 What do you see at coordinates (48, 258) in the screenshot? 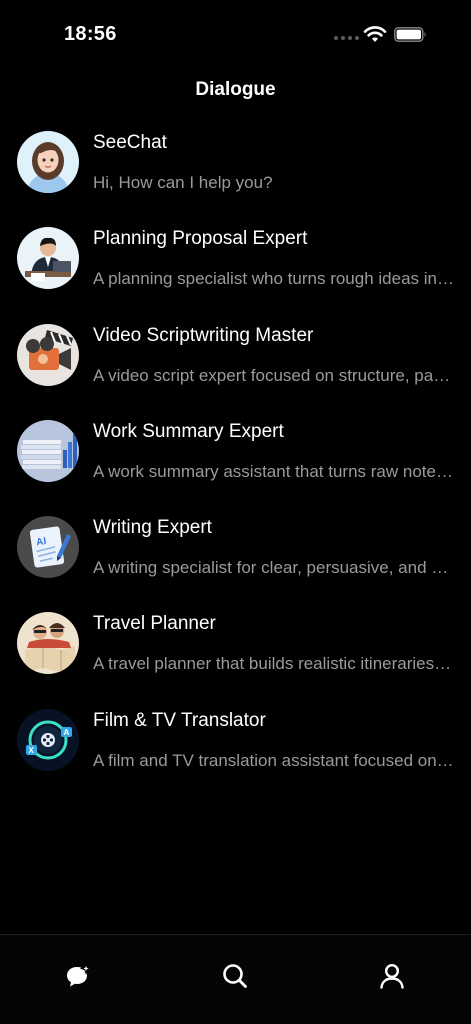
I see `businessman-avatar-icon` at bounding box center [48, 258].